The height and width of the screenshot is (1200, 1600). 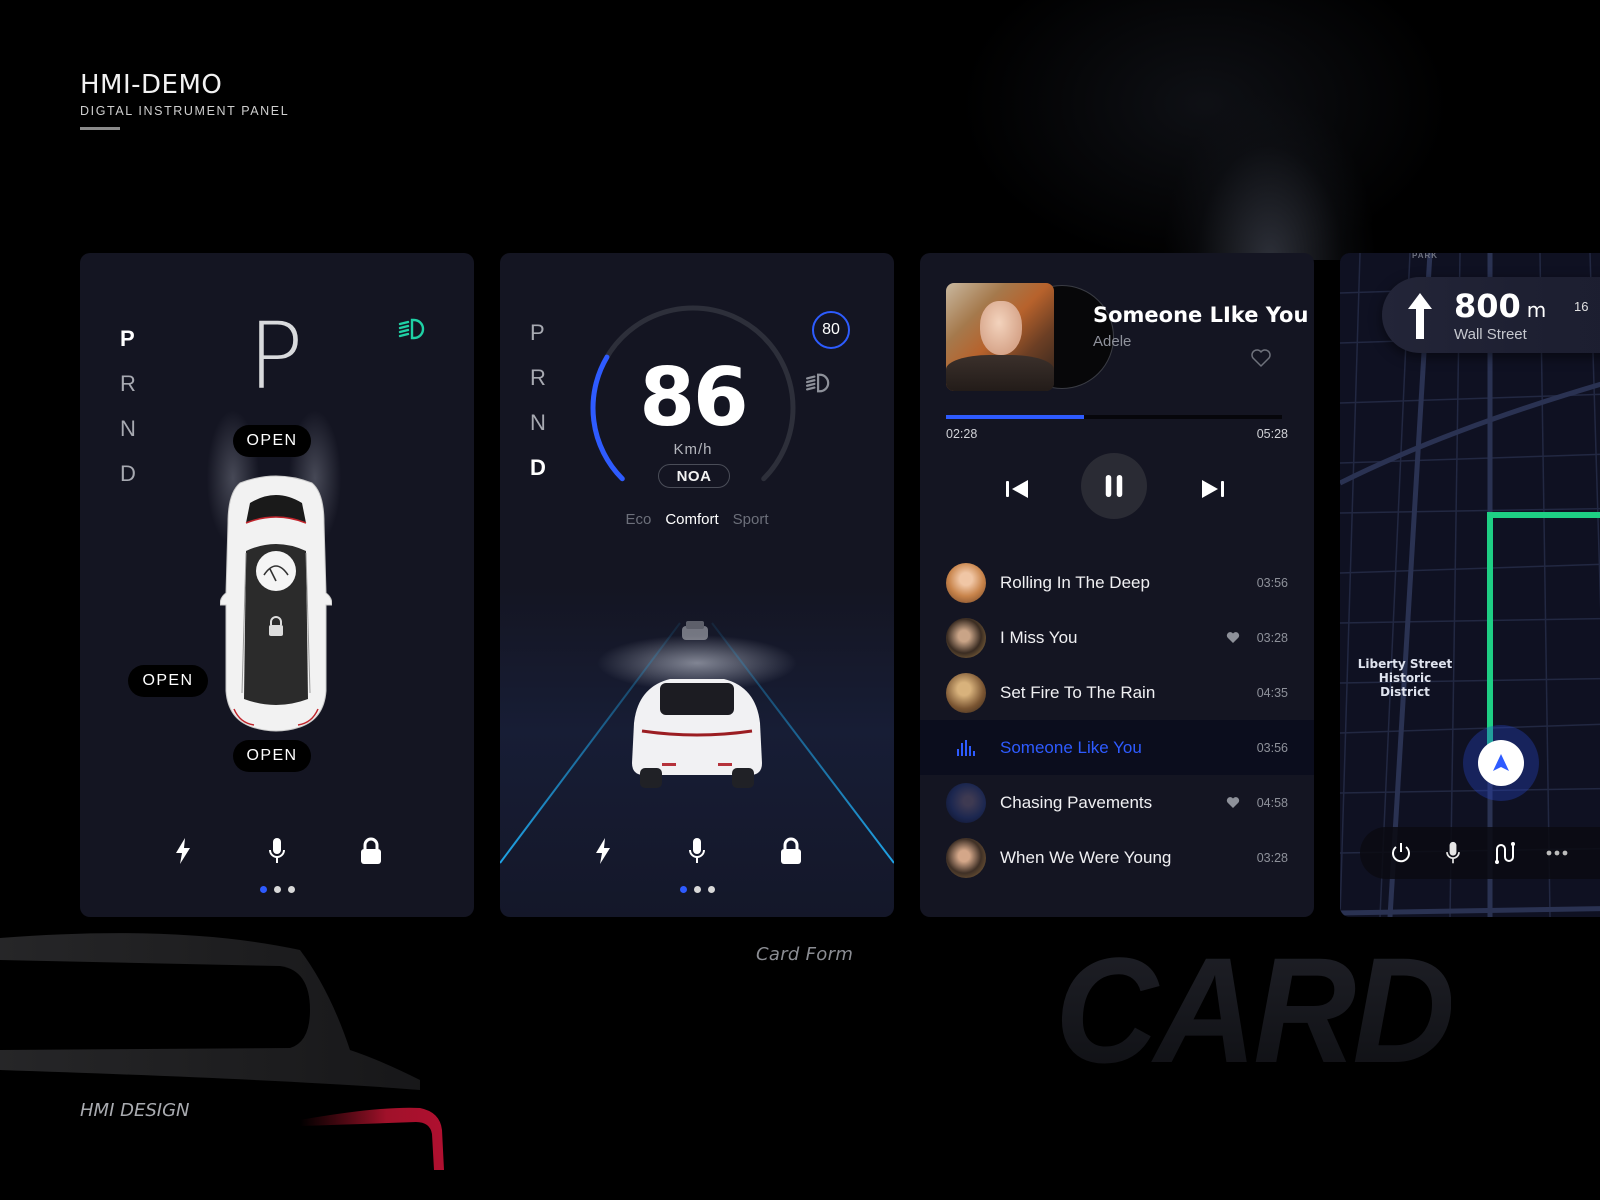 I want to click on track-duration: 04:58, so click(x=1272, y=802).